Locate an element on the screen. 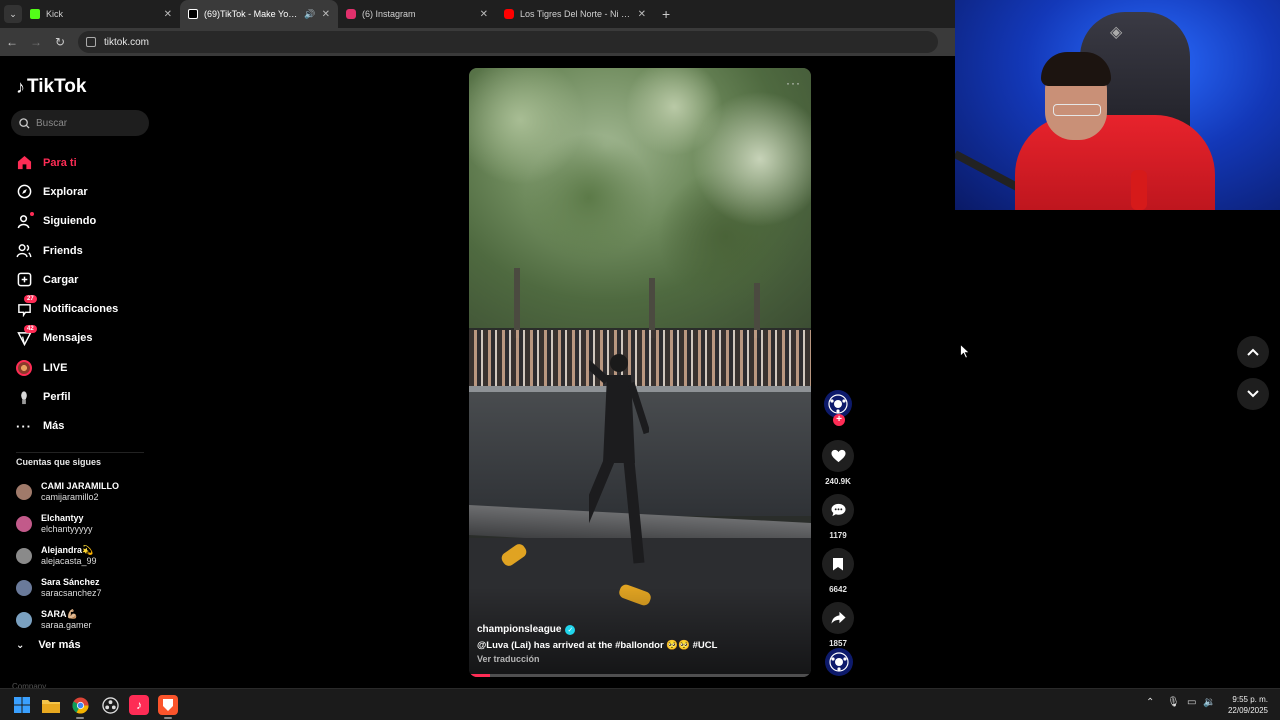 The width and height of the screenshot is (1280, 720). share-arrow-icon is located at coordinates (838, 617).